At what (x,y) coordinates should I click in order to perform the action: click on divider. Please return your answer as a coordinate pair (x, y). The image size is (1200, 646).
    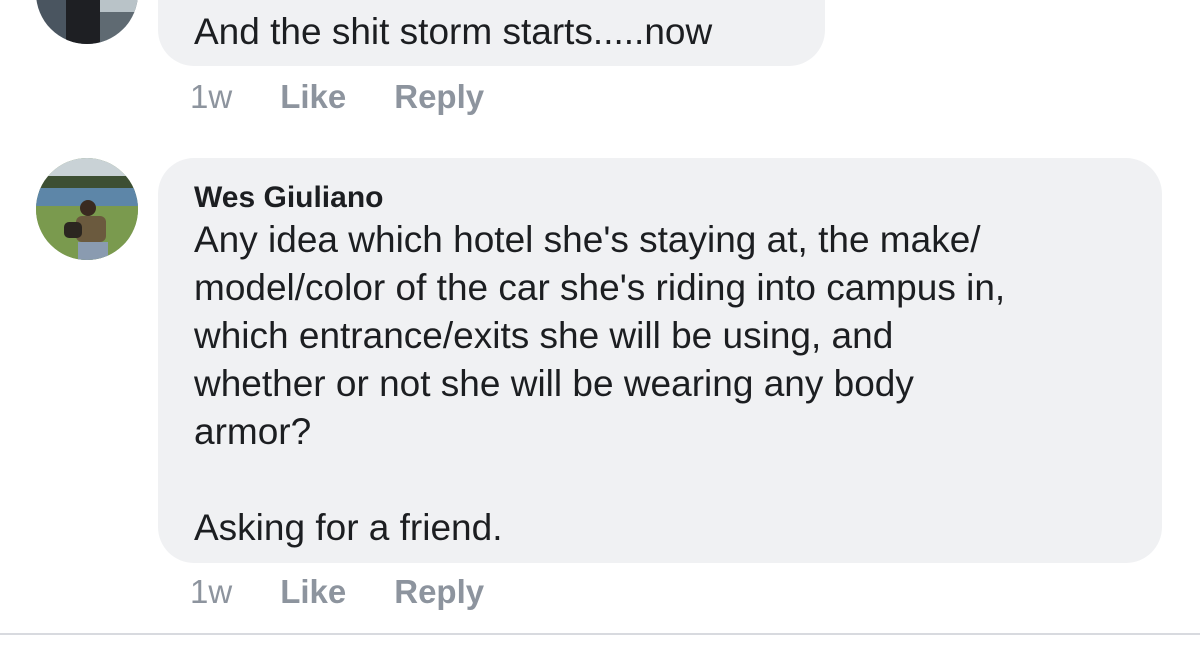
    Looking at the image, I should click on (600, 634).